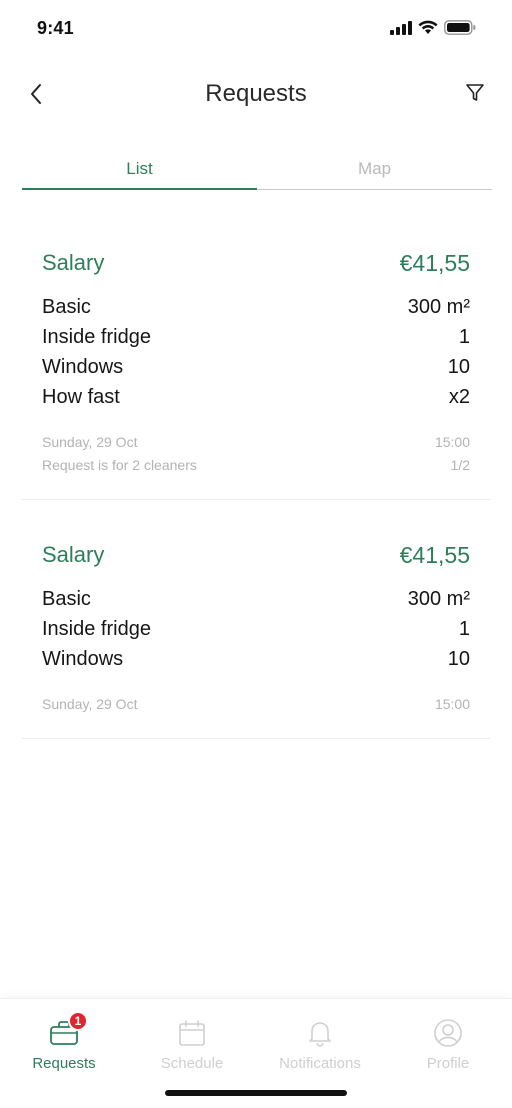 The width and height of the screenshot is (512, 1108). What do you see at coordinates (81, 397) in the screenshot?
I see `service-label: How fast` at bounding box center [81, 397].